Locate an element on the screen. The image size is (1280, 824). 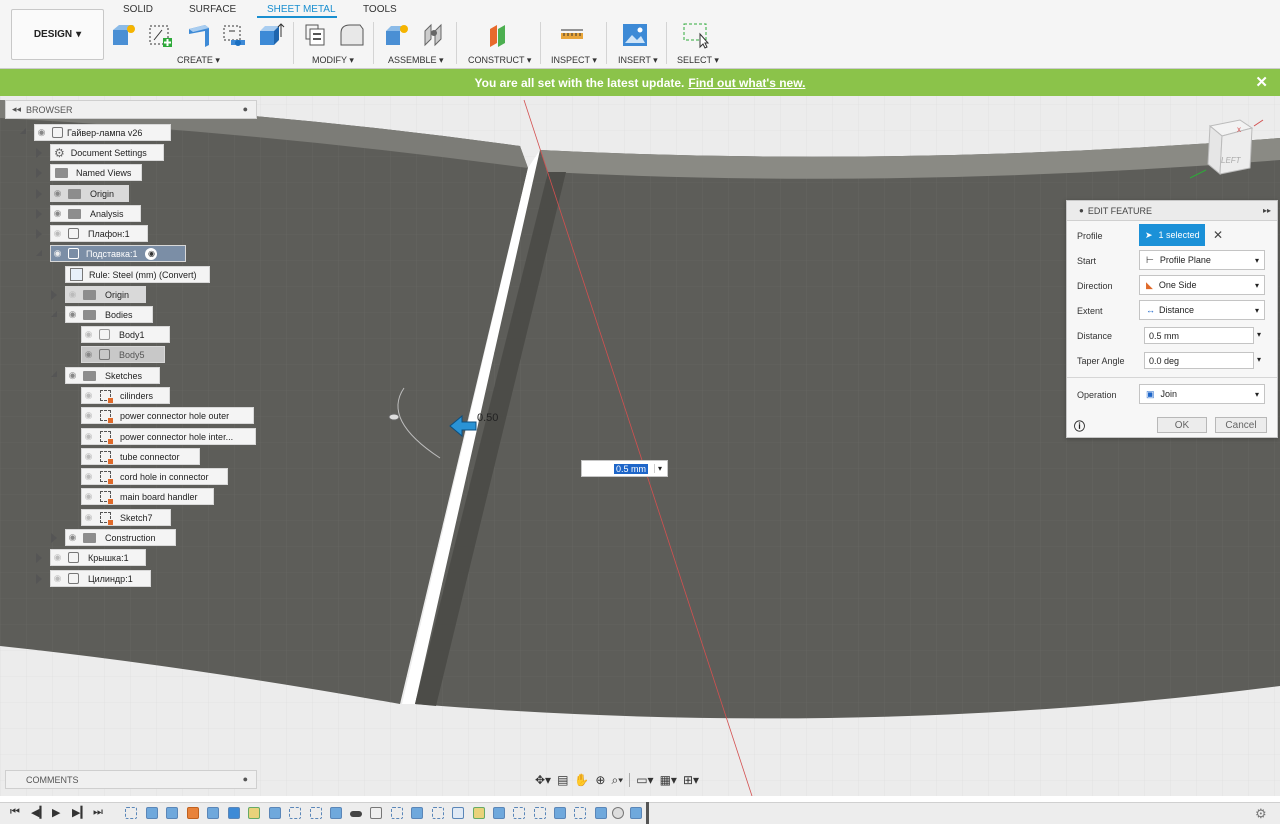
expand-icon: ▸▸ is located at coordinates (1267, 210).